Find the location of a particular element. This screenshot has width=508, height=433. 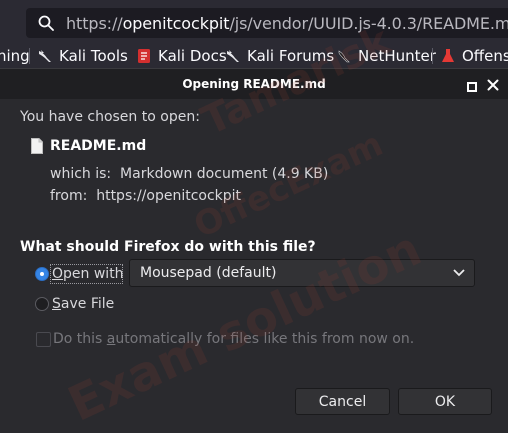

save-file-text: ave File is located at coordinates (87, 304).